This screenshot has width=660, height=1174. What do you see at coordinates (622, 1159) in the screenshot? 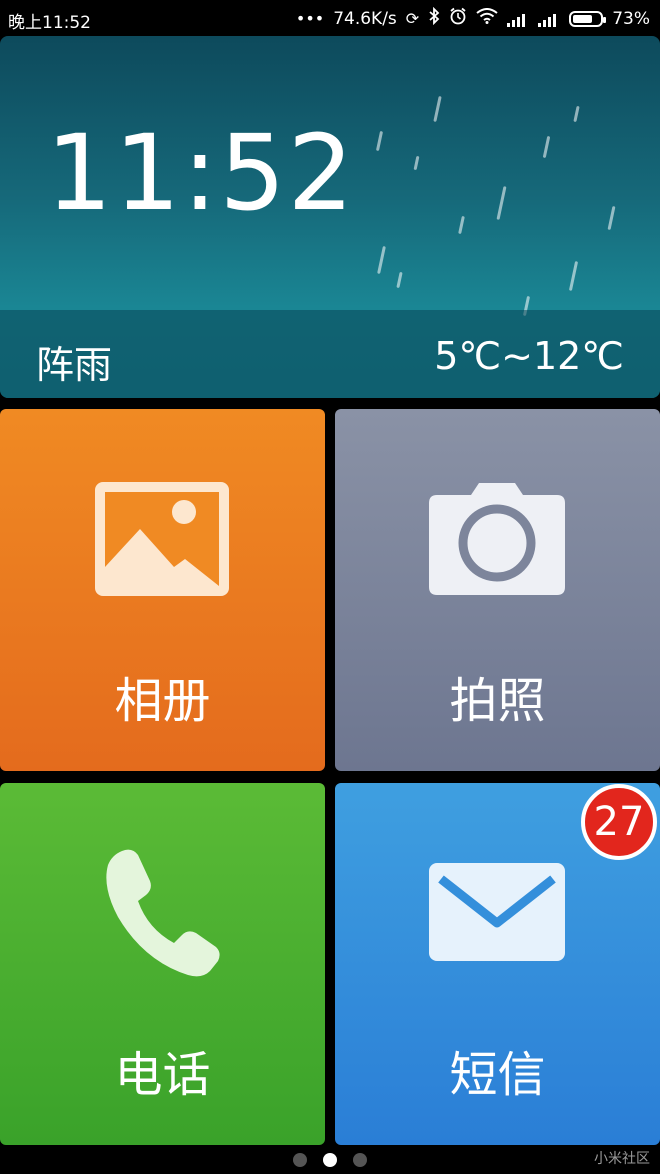
I see `watermark: 小米社区` at bounding box center [622, 1159].